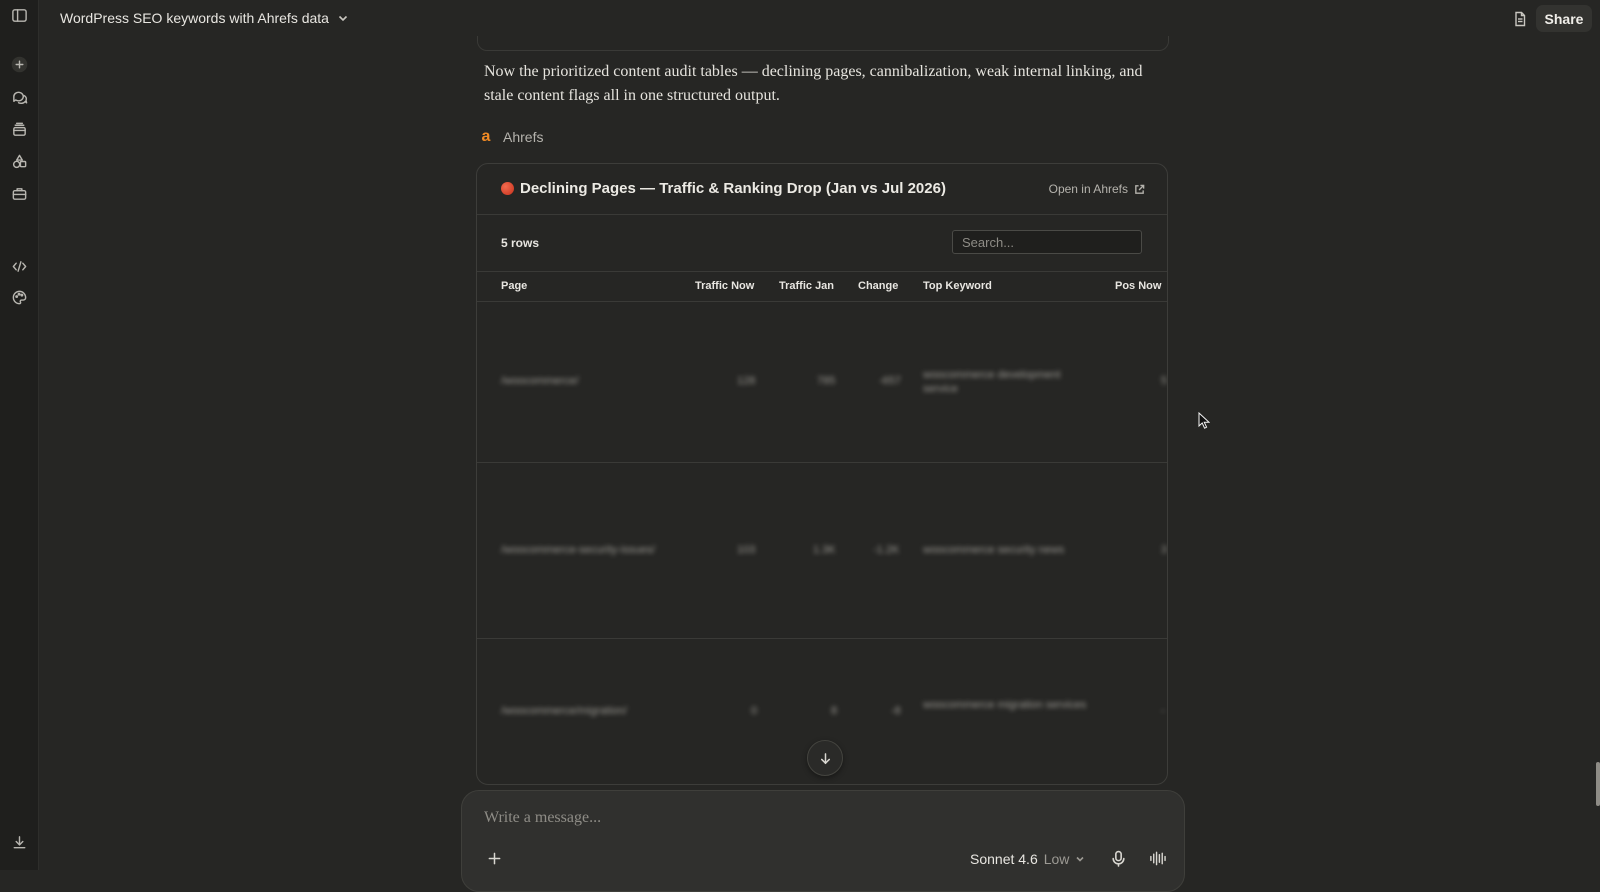 Image resolution: width=1600 pixels, height=892 pixels. Describe the element at coordinates (896, 711) in the screenshot. I see `cell-change: -8` at that location.